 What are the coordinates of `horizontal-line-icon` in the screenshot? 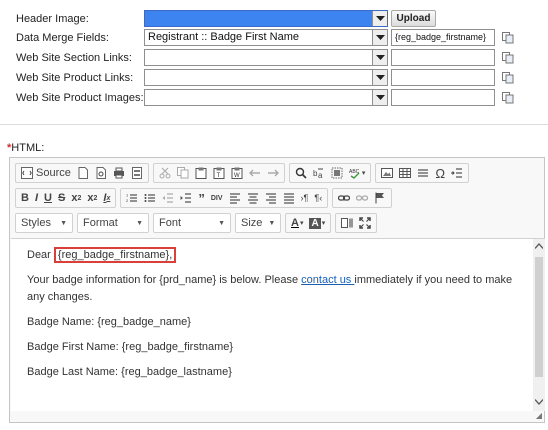 It's located at (423, 173).